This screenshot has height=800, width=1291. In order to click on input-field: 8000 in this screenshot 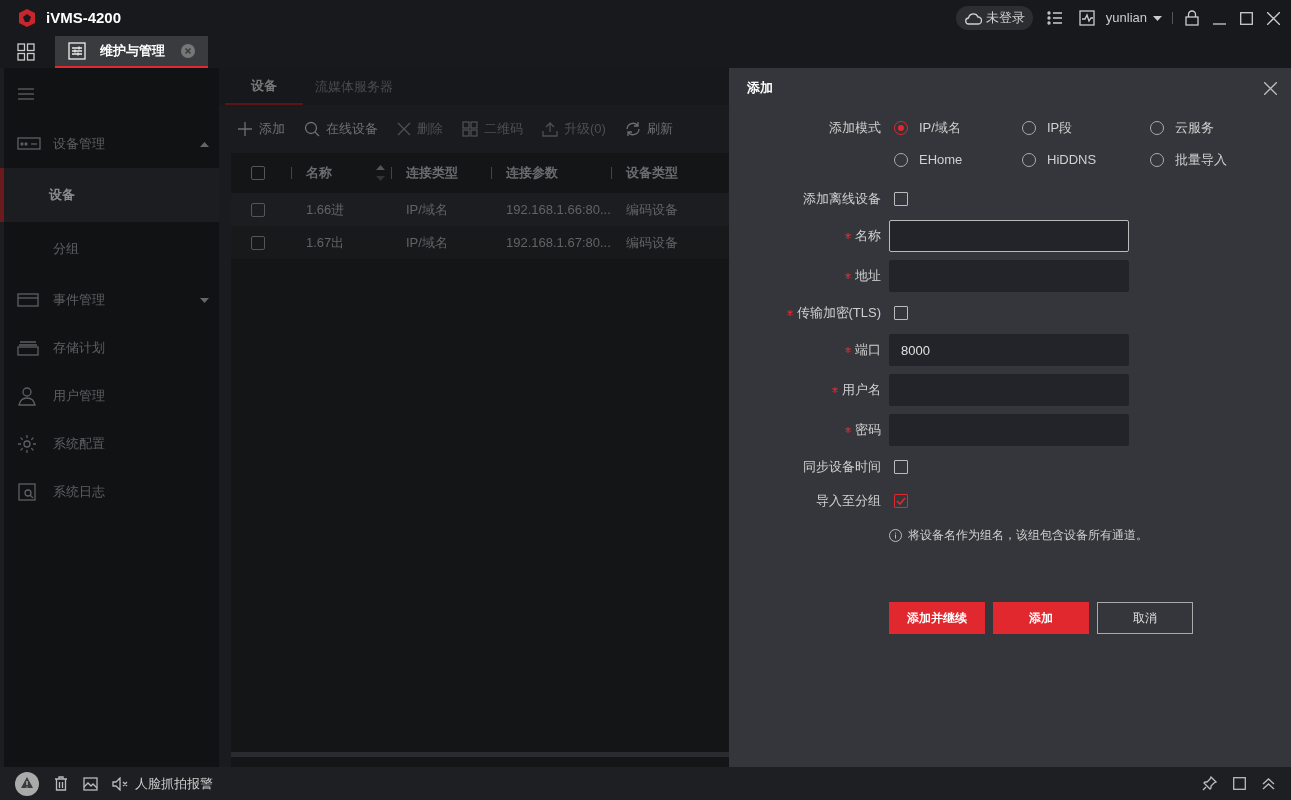, I will do `click(1009, 350)`.